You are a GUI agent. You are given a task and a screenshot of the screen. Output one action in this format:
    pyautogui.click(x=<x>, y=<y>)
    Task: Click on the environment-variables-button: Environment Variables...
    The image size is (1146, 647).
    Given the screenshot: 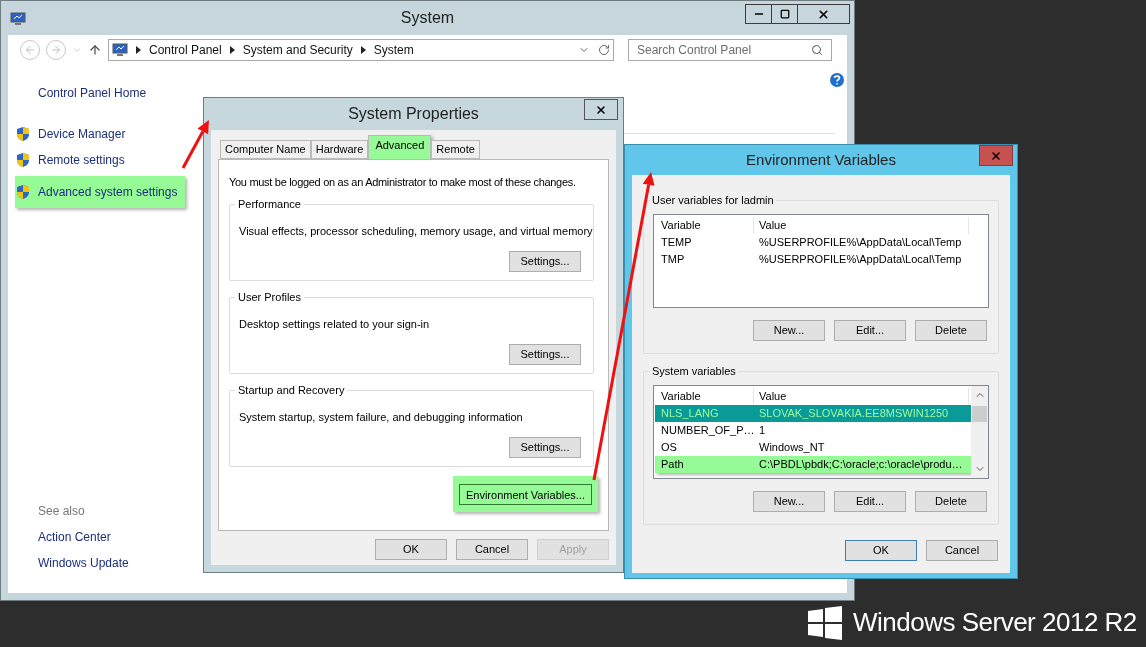 What is the action you would take?
    pyautogui.click(x=525, y=495)
    